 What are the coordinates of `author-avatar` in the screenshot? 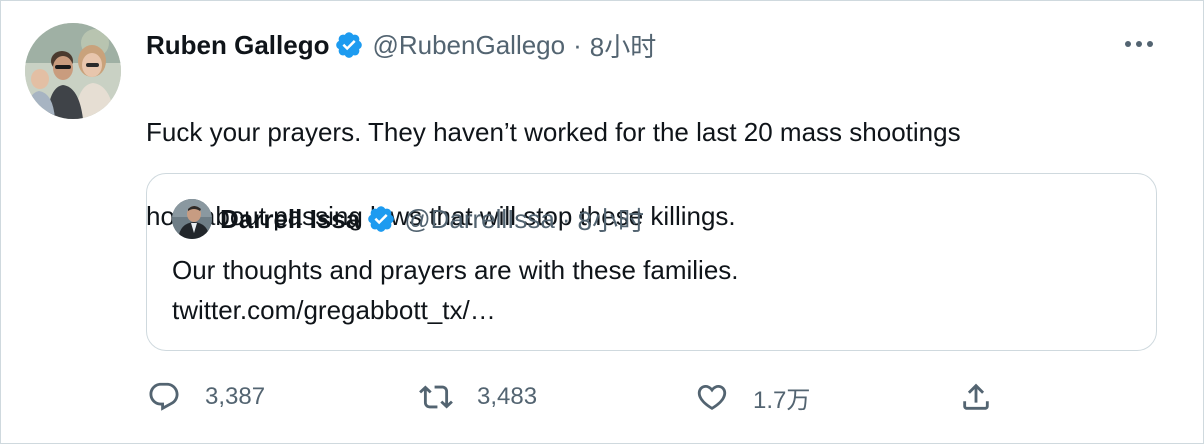 It's located at (73, 71).